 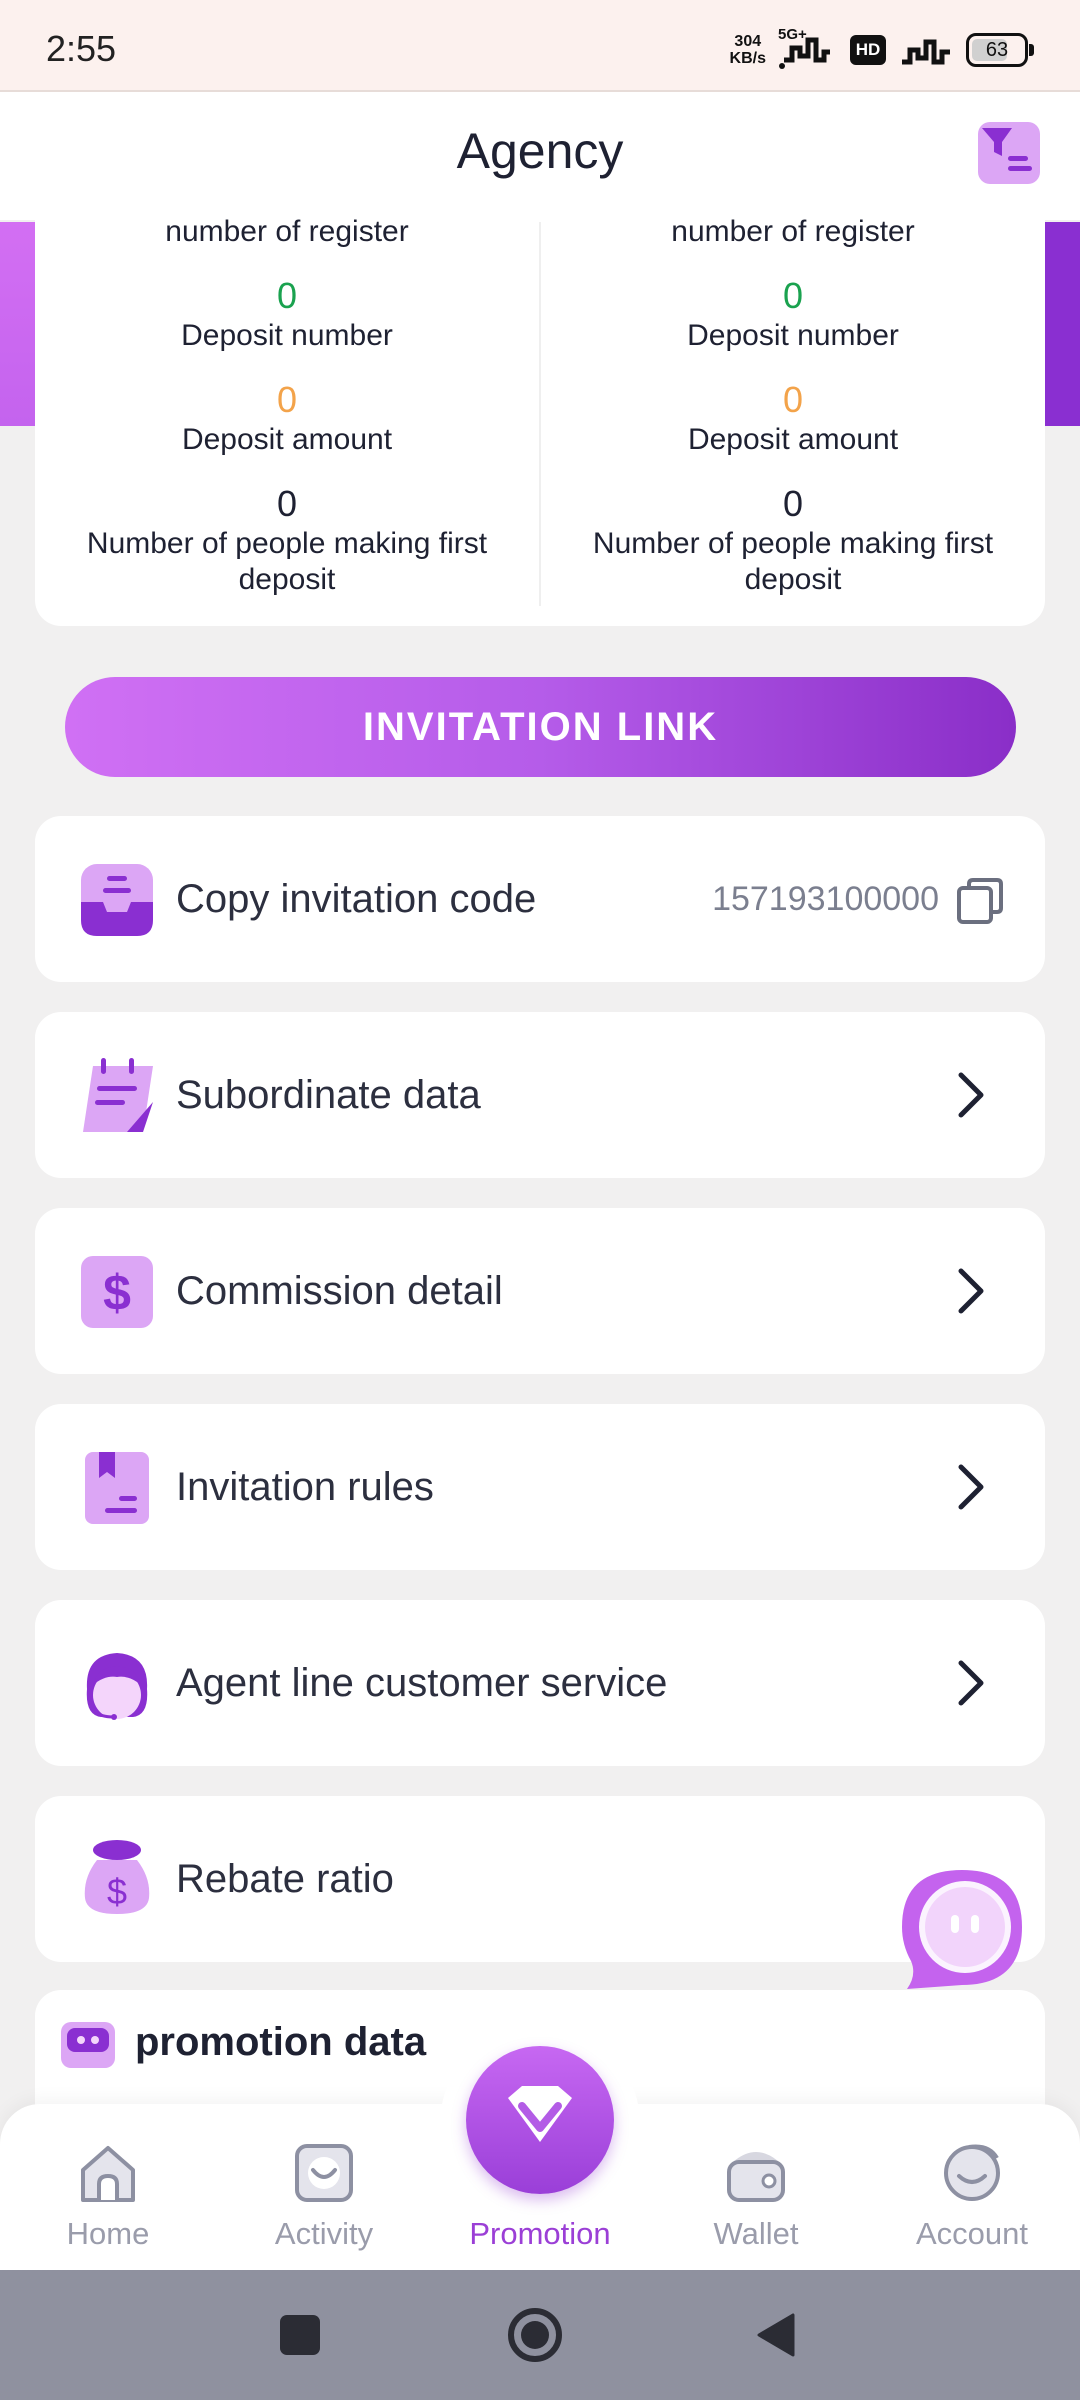 I want to click on recents-button, so click(x=300, y=2335).